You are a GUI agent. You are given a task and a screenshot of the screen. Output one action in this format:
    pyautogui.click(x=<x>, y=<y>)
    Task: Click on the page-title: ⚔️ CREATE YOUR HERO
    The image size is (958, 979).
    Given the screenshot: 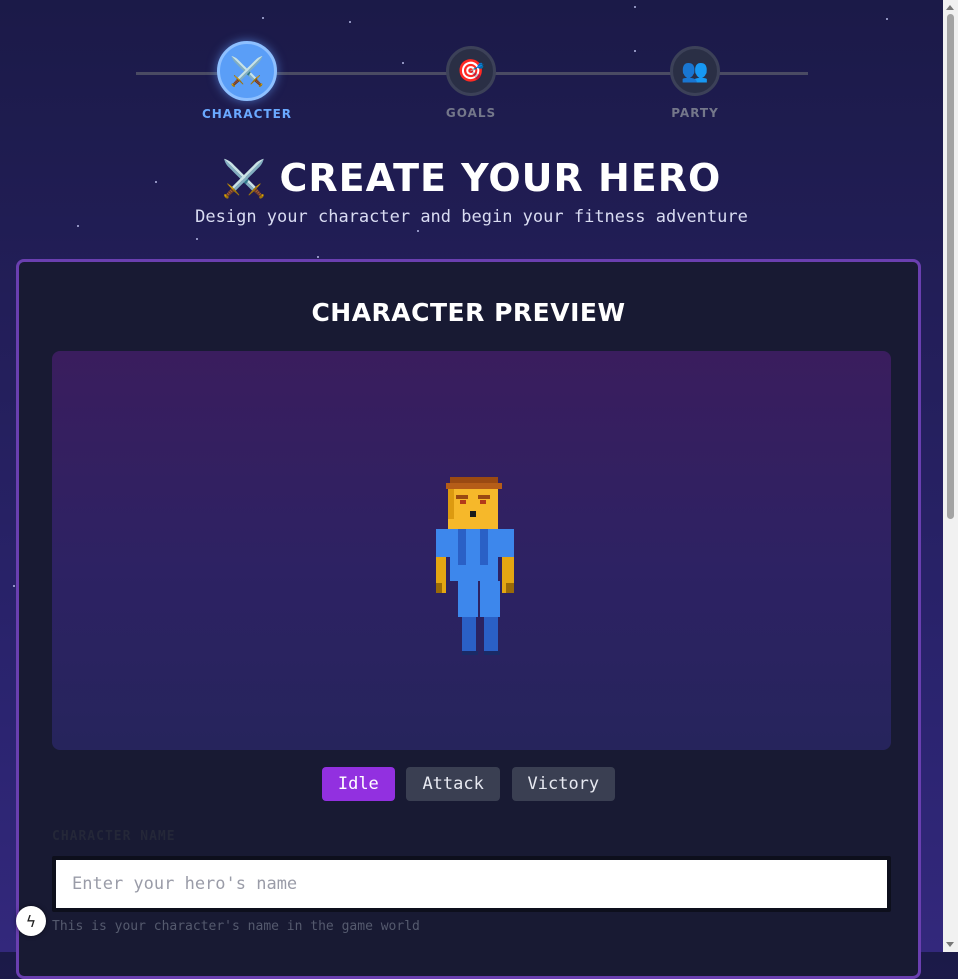 What is the action you would take?
    pyautogui.click(x=471, y=178)
    